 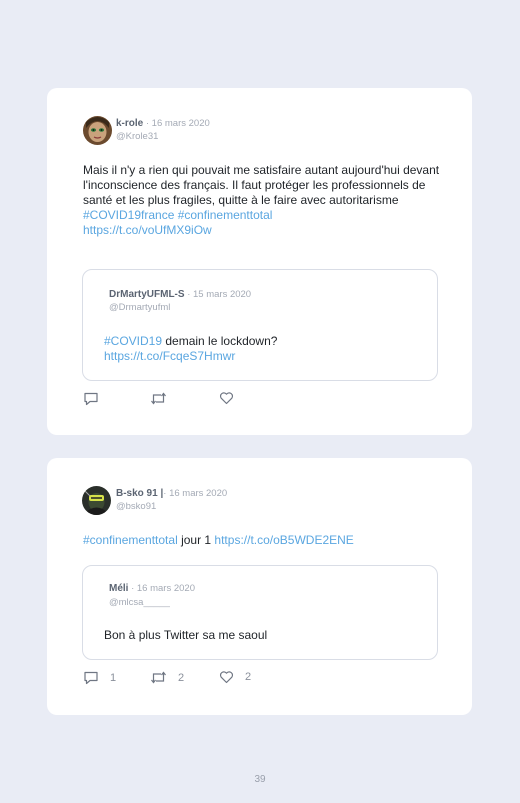 I want to click on like-count: 2, so click(x=248, y=677).